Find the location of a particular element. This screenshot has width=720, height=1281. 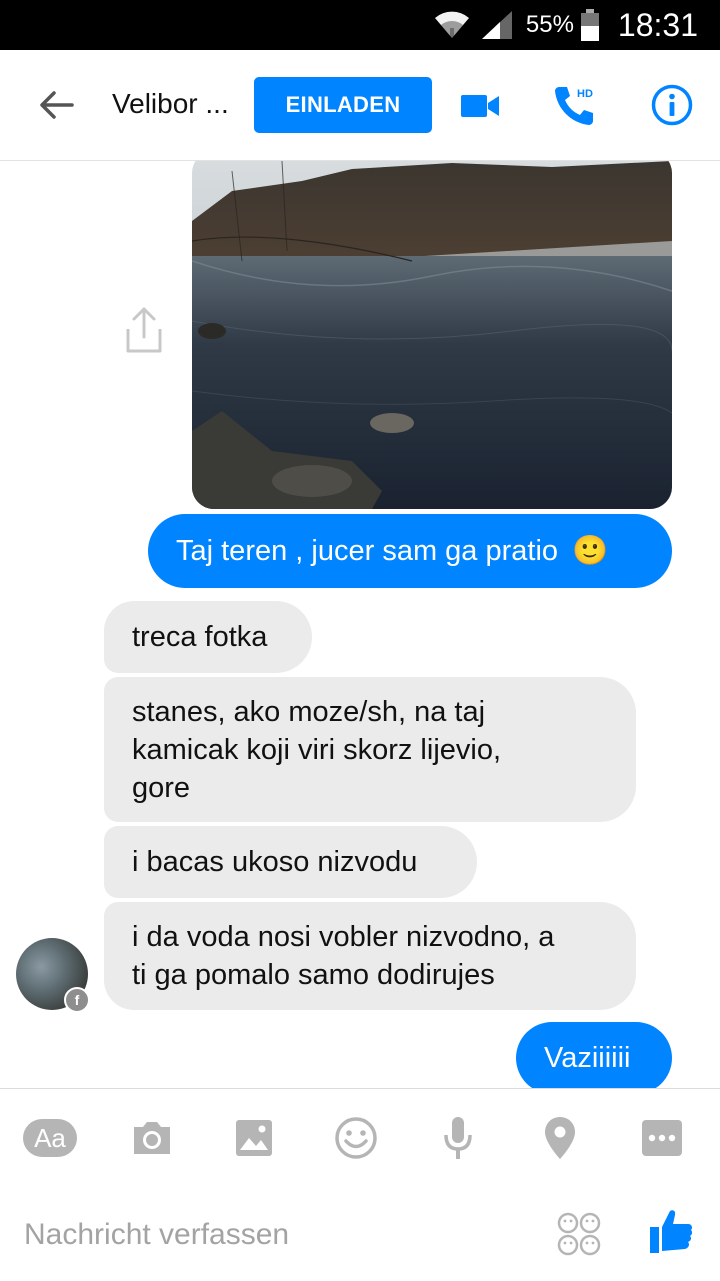

more-icon is located at coordinates (662, 1138).